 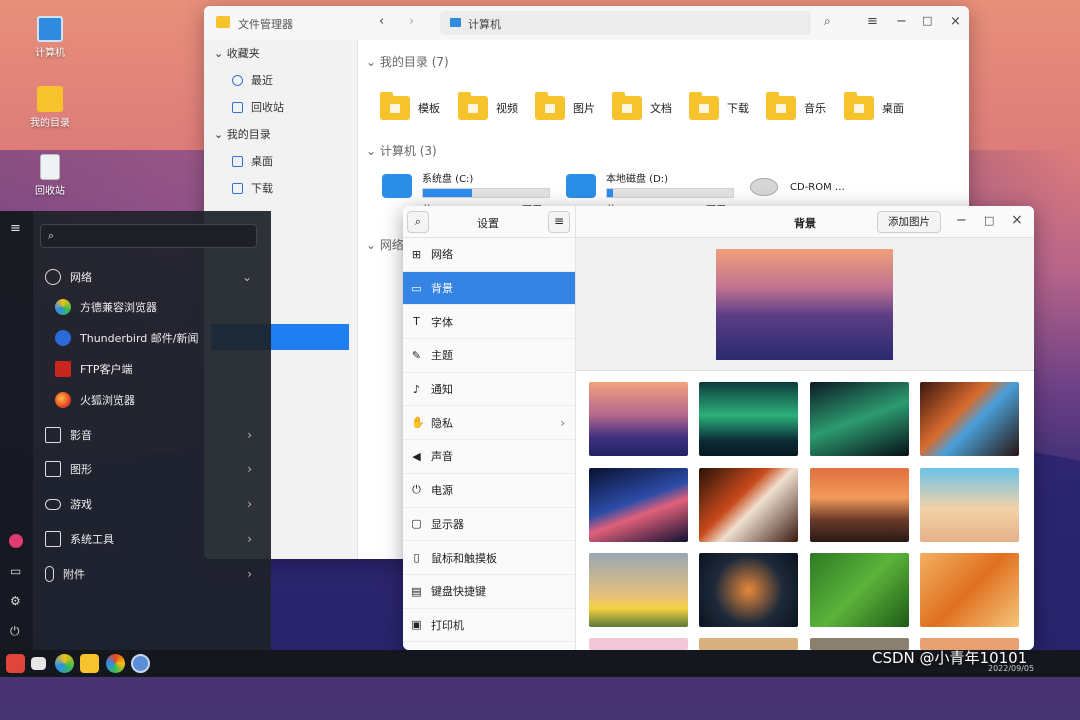 What do you see at coordinates (827, 21) in the screenshot?
I see `search-icon: ⌕` at bounding box center [827, 21].